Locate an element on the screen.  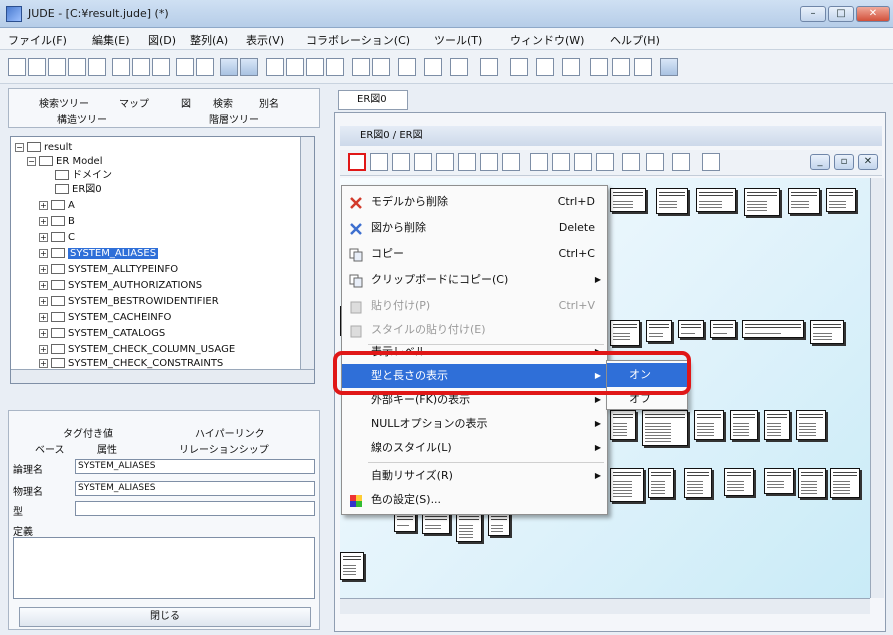
tree-item: + SYSTEM_BESTROWIDENTIFIER is located at coordinates (129, 302).